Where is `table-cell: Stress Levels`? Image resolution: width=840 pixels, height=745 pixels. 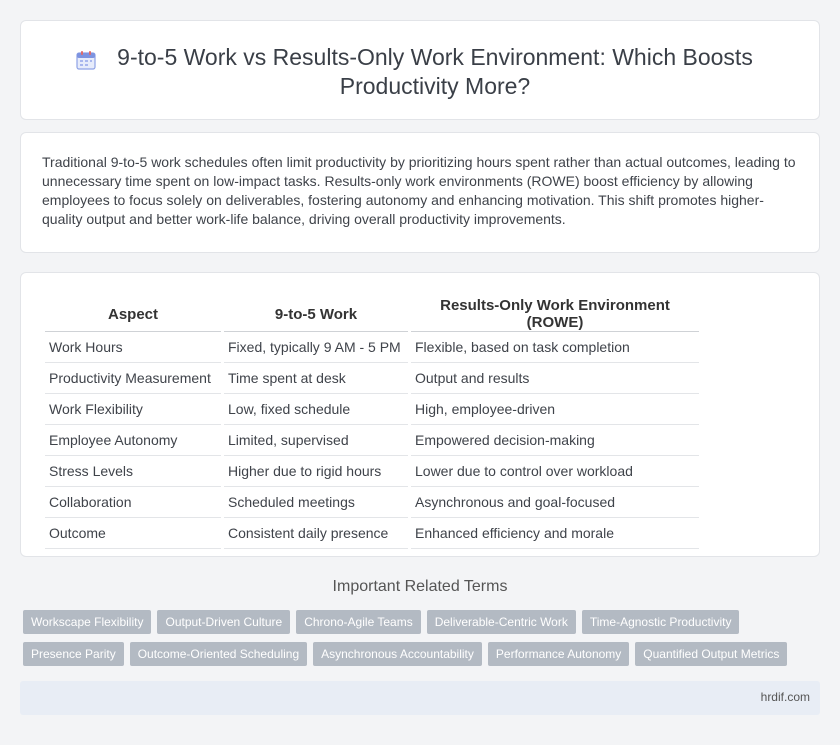
table-cell: Stress Levels is located at coordinates (133, 471).